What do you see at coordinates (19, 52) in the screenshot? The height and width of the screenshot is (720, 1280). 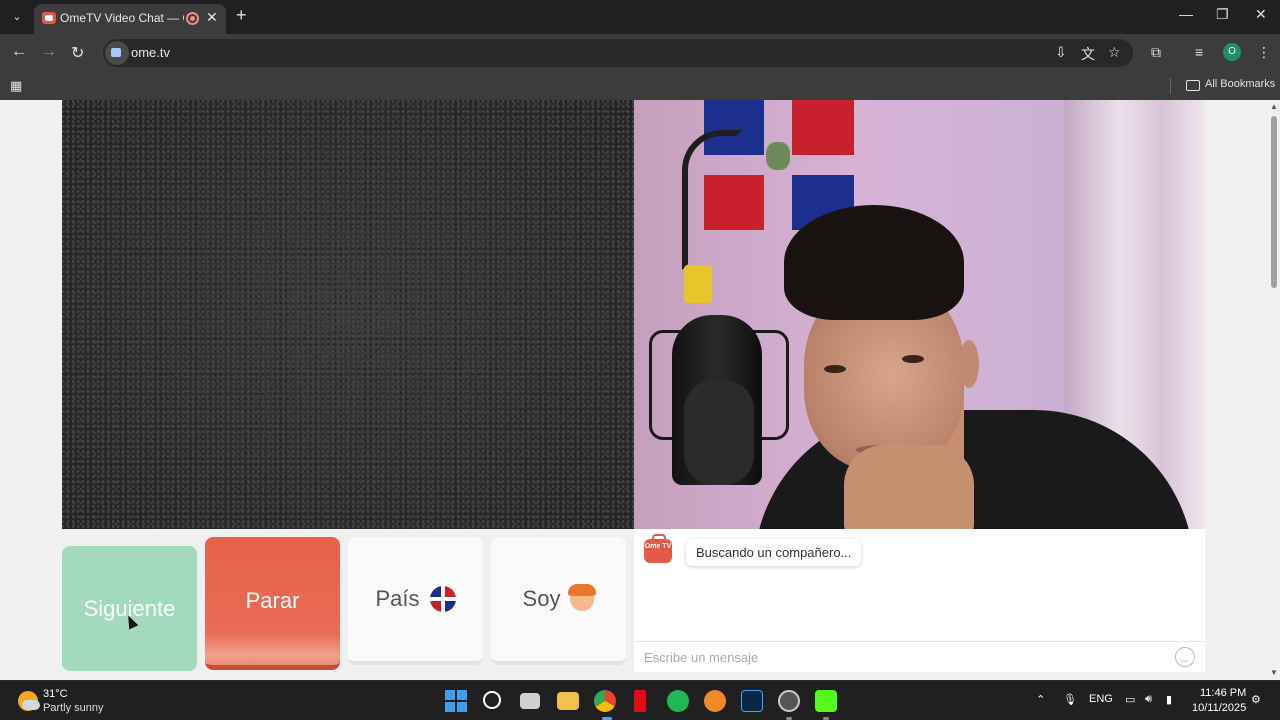 I see `back-arrow-icon: ←` at bounding box center [19, 52].